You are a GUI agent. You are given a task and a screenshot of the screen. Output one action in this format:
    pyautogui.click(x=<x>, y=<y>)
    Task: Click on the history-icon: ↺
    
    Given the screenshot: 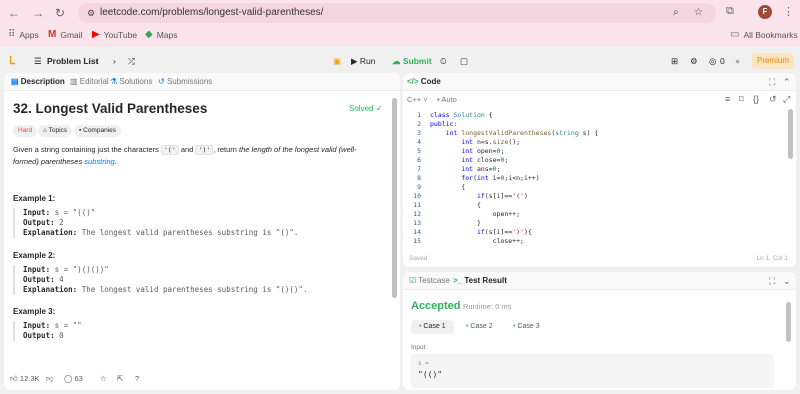 What is the action you would take?
    pyautogui.click(x=162, y=81)
    